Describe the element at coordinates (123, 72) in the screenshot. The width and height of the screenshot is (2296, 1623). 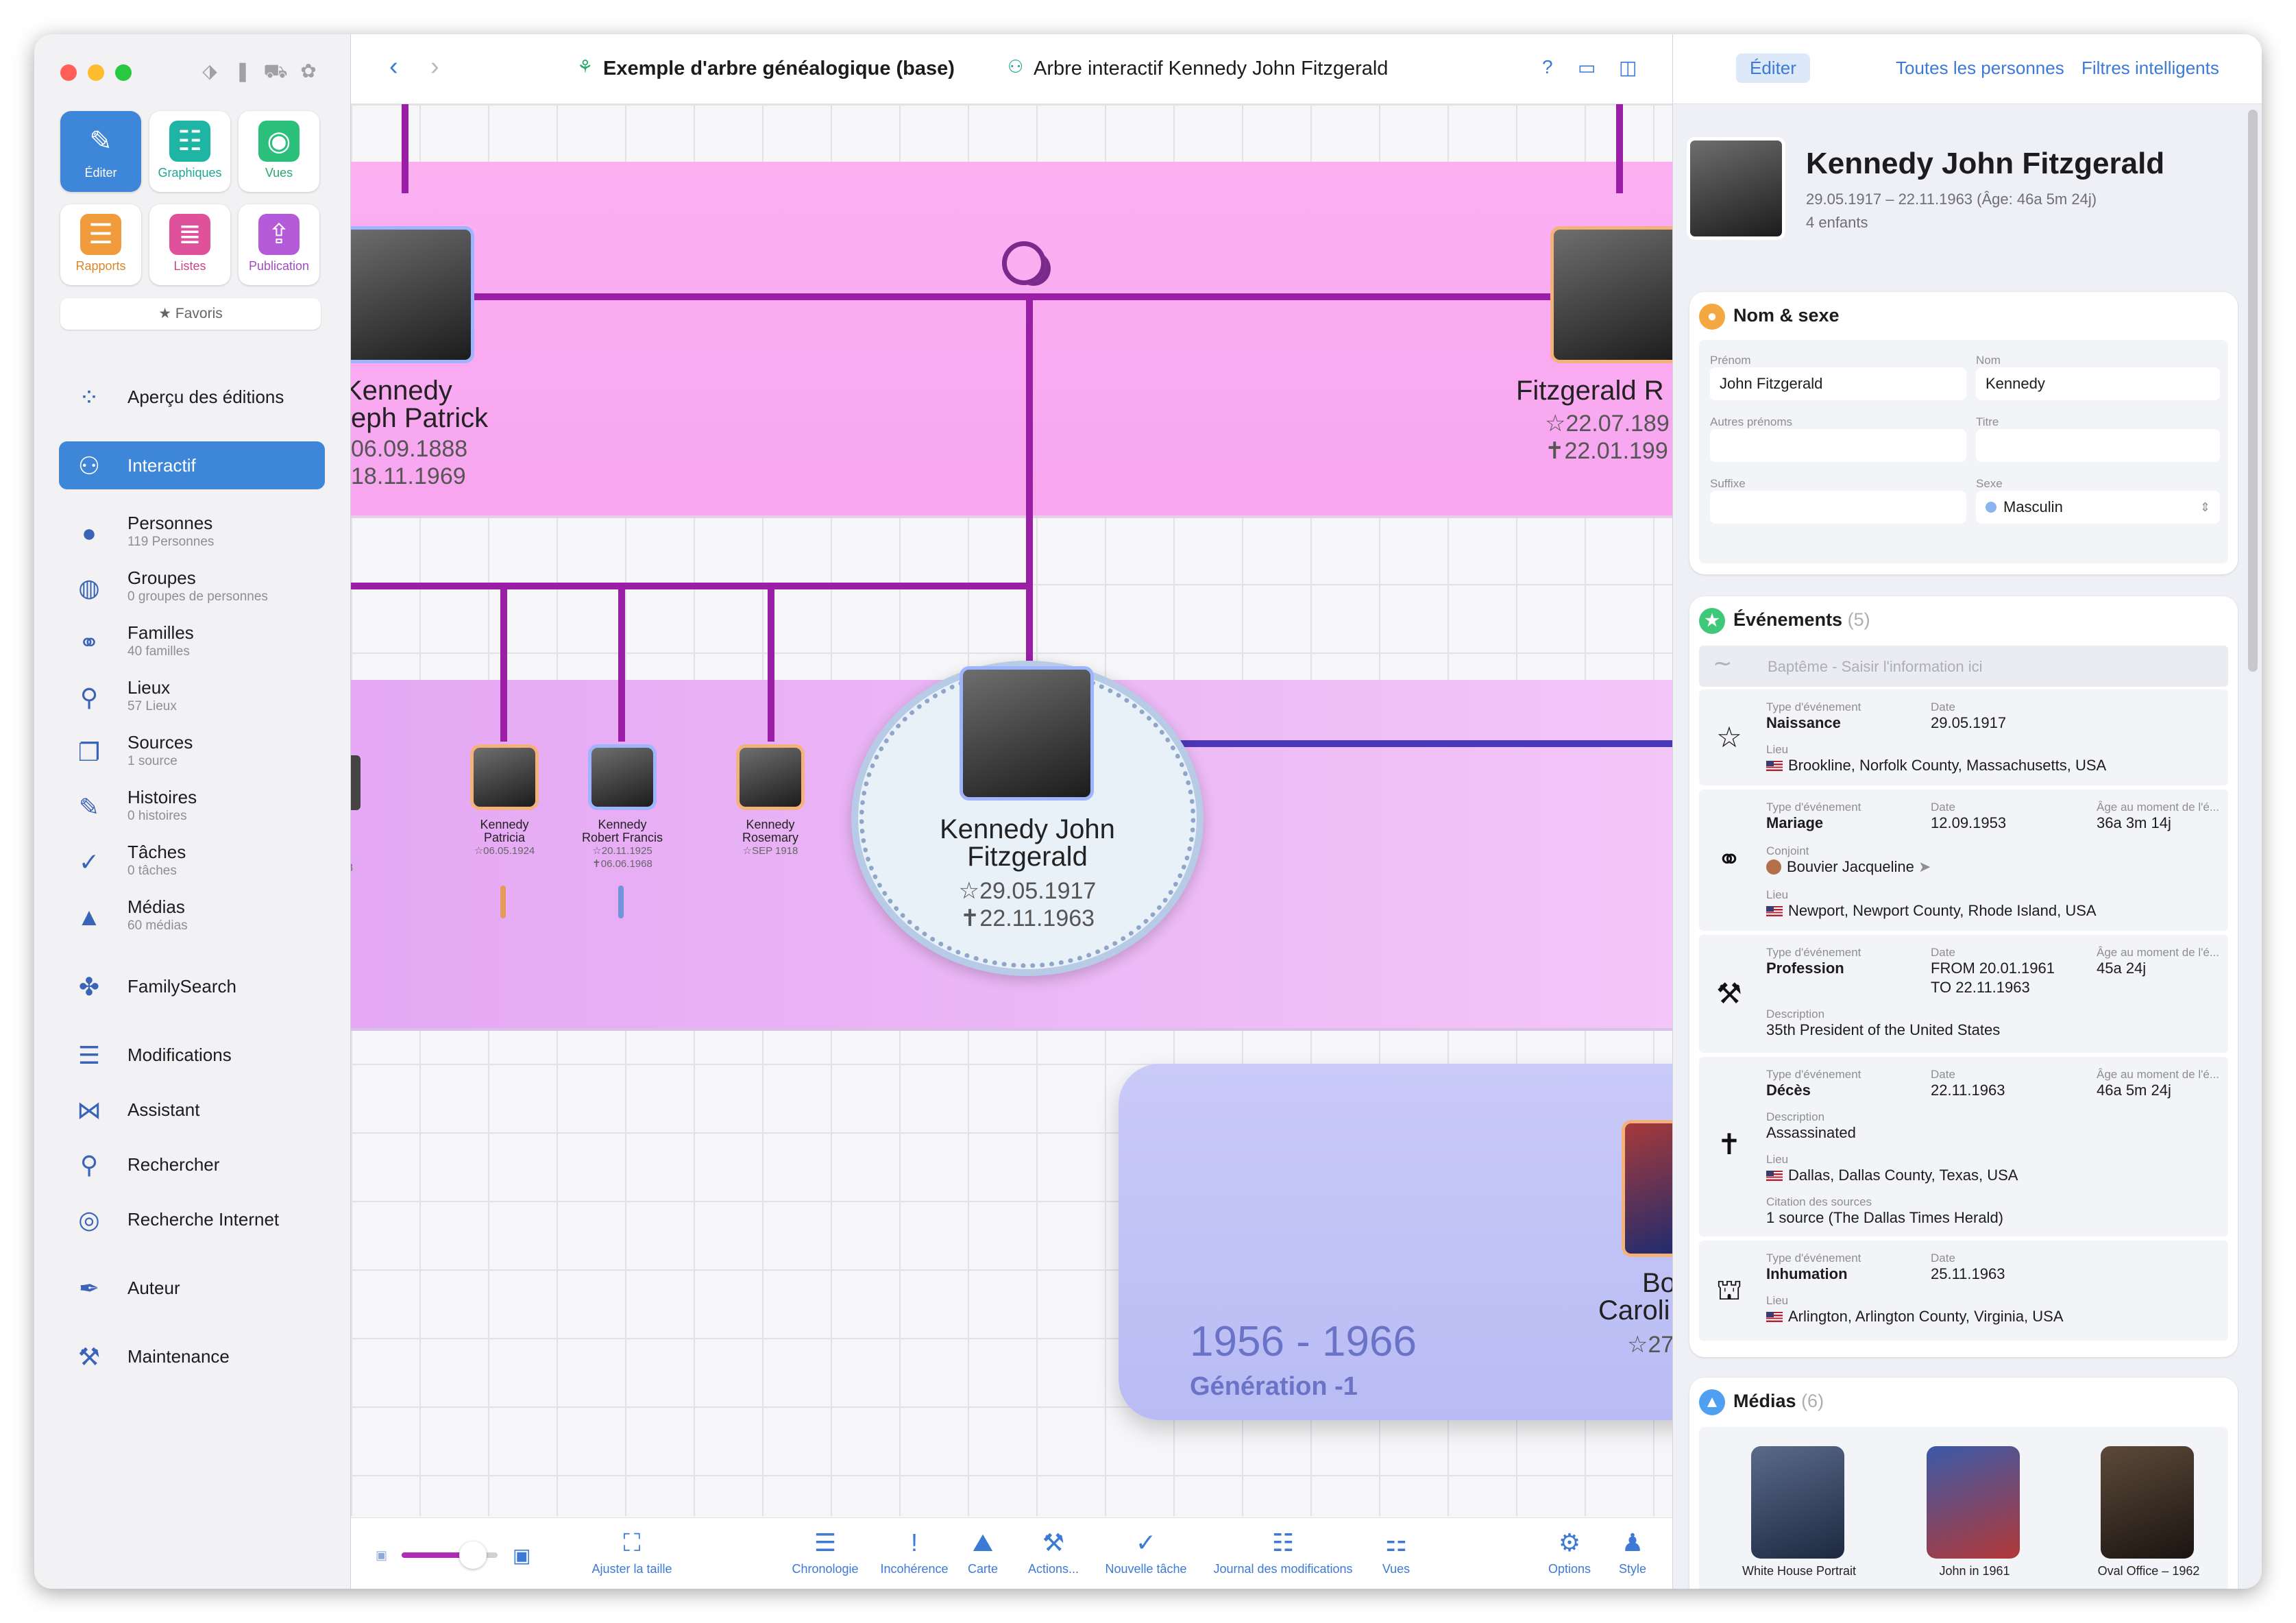
I see `zoom-window-button` at that location.